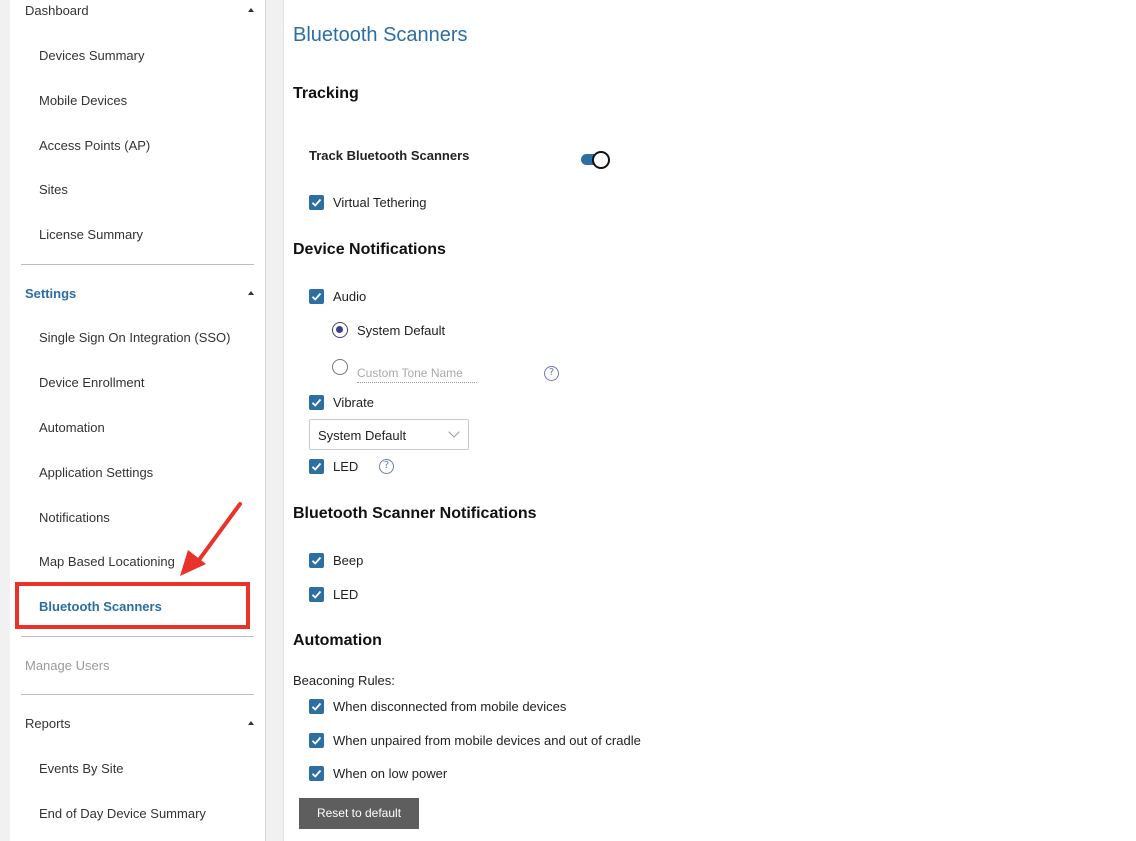  I want to click on sidebar-item-automation: Automation, so click(72, 427).